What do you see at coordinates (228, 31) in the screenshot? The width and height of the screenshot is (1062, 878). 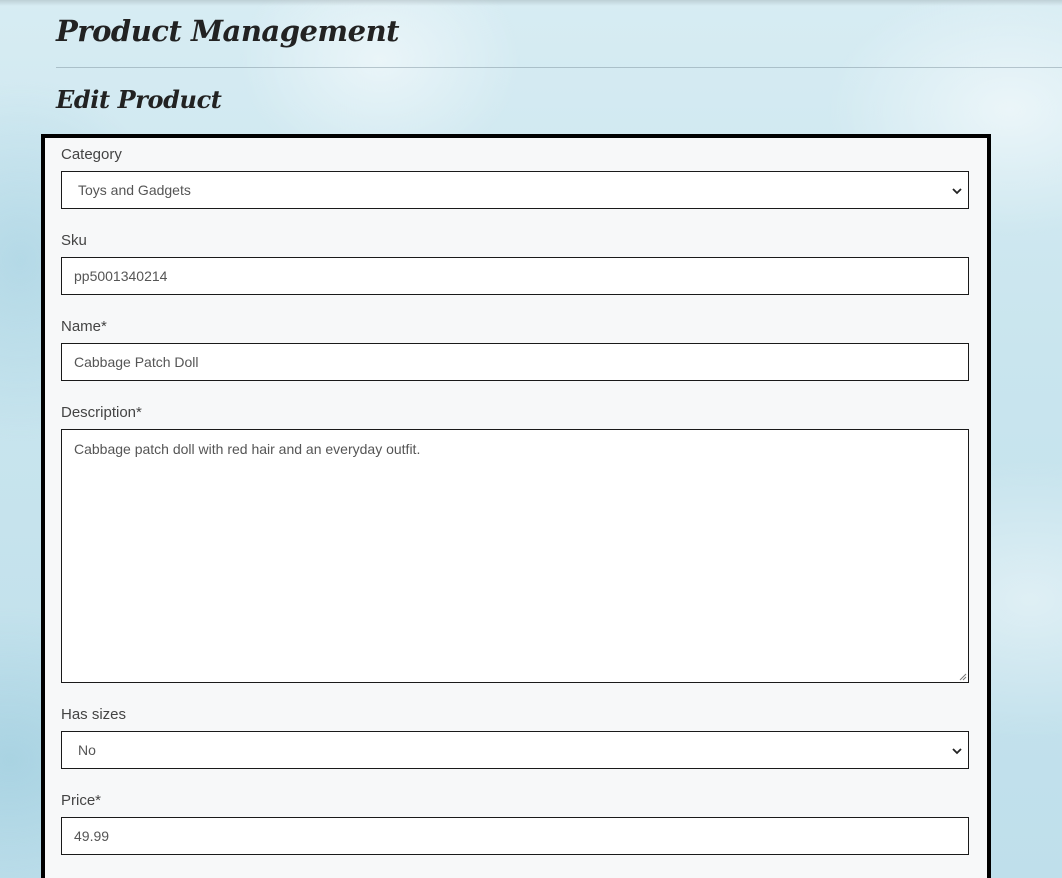 I see `page-title: Product Management` at bounding box center [228, 31].